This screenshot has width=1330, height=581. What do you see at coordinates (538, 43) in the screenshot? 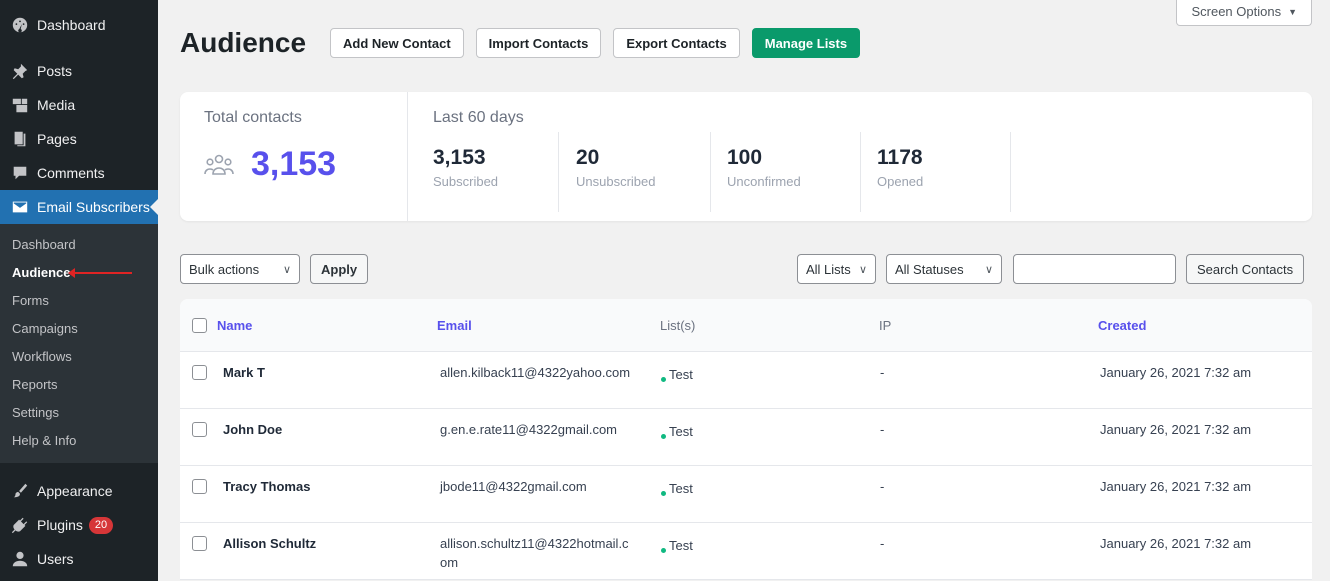
I see `import-contacts-button: Import Contacts` at bounding box center [538, 43].